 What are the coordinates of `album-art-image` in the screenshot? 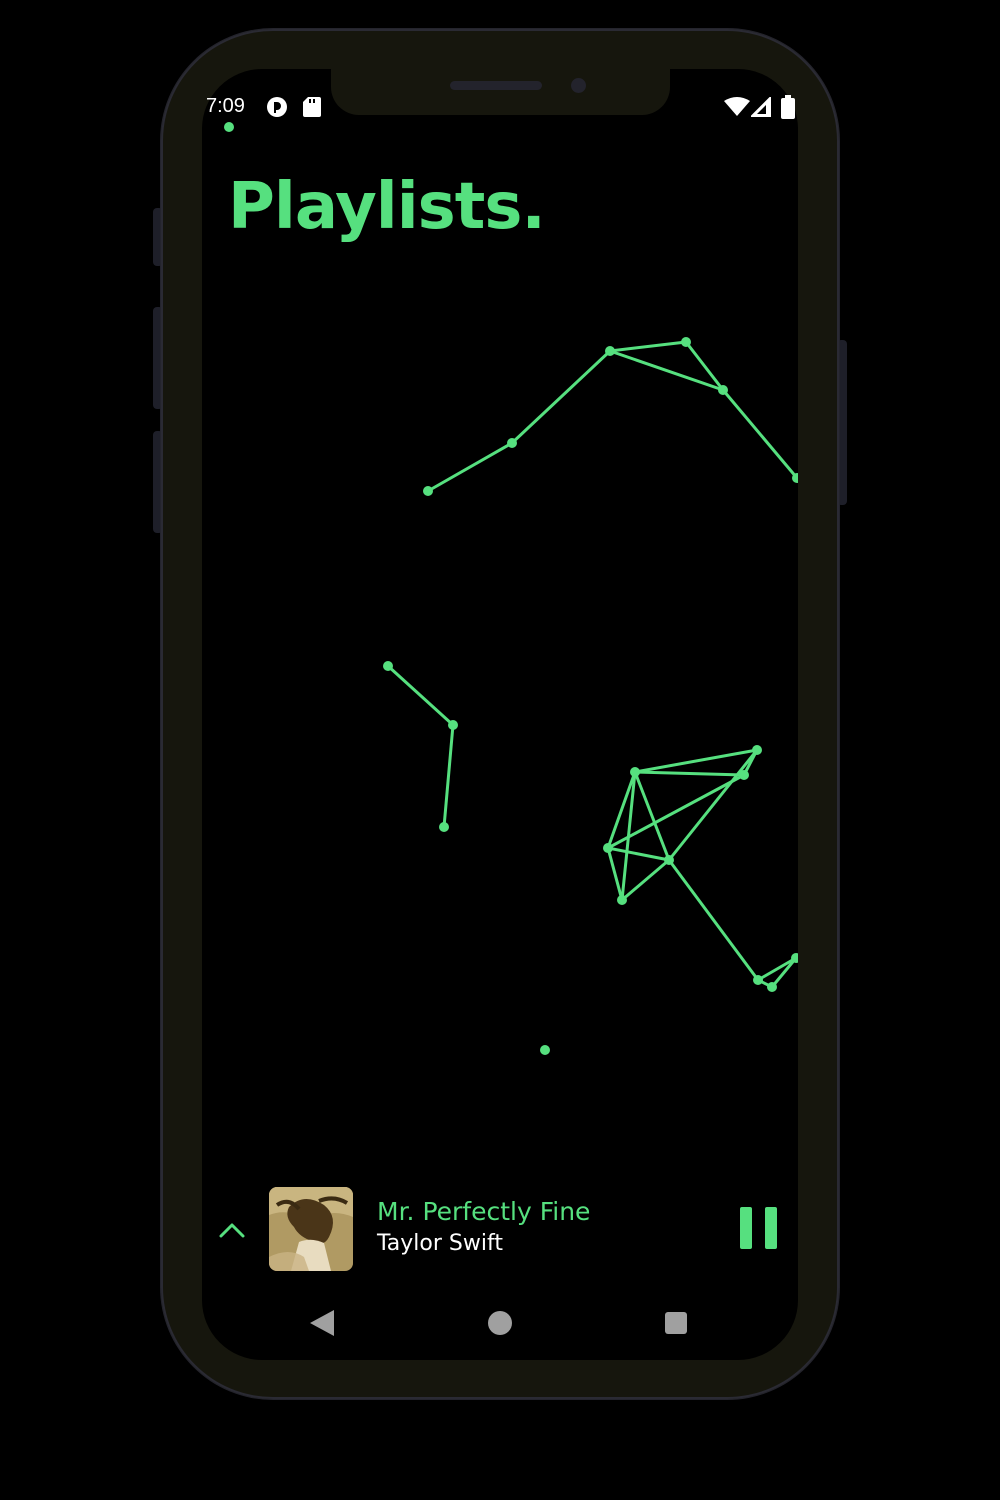 It's located at (311, 1229).